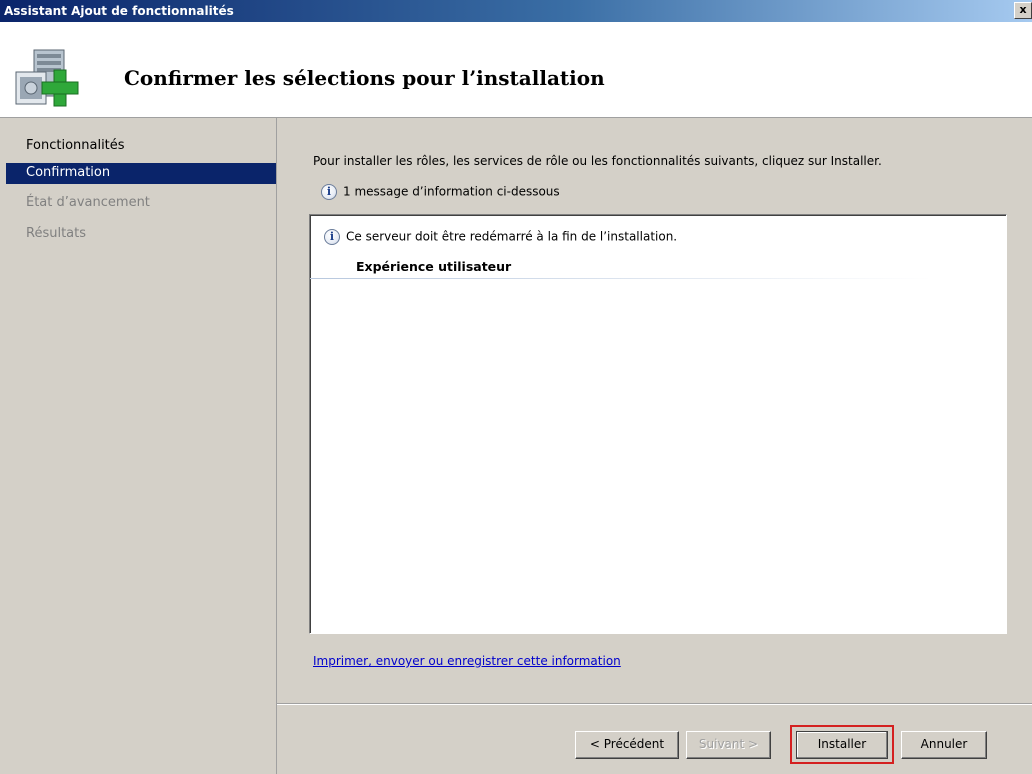 The width and height of the screenshot is (1032, 774). What do you see at coordinates (119, 11) in the screenshot?
I see `window-title: Assistant Ajout de fonctionnalités` at bounding box center [119, 11].